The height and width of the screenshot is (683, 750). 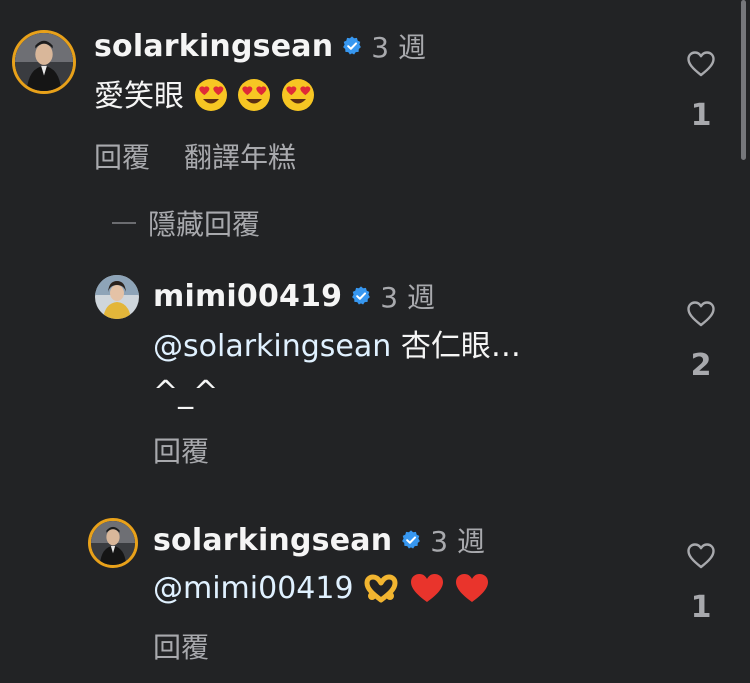 I want to click on translate-button: 翻譯年糕, so click(x=240, y=156).